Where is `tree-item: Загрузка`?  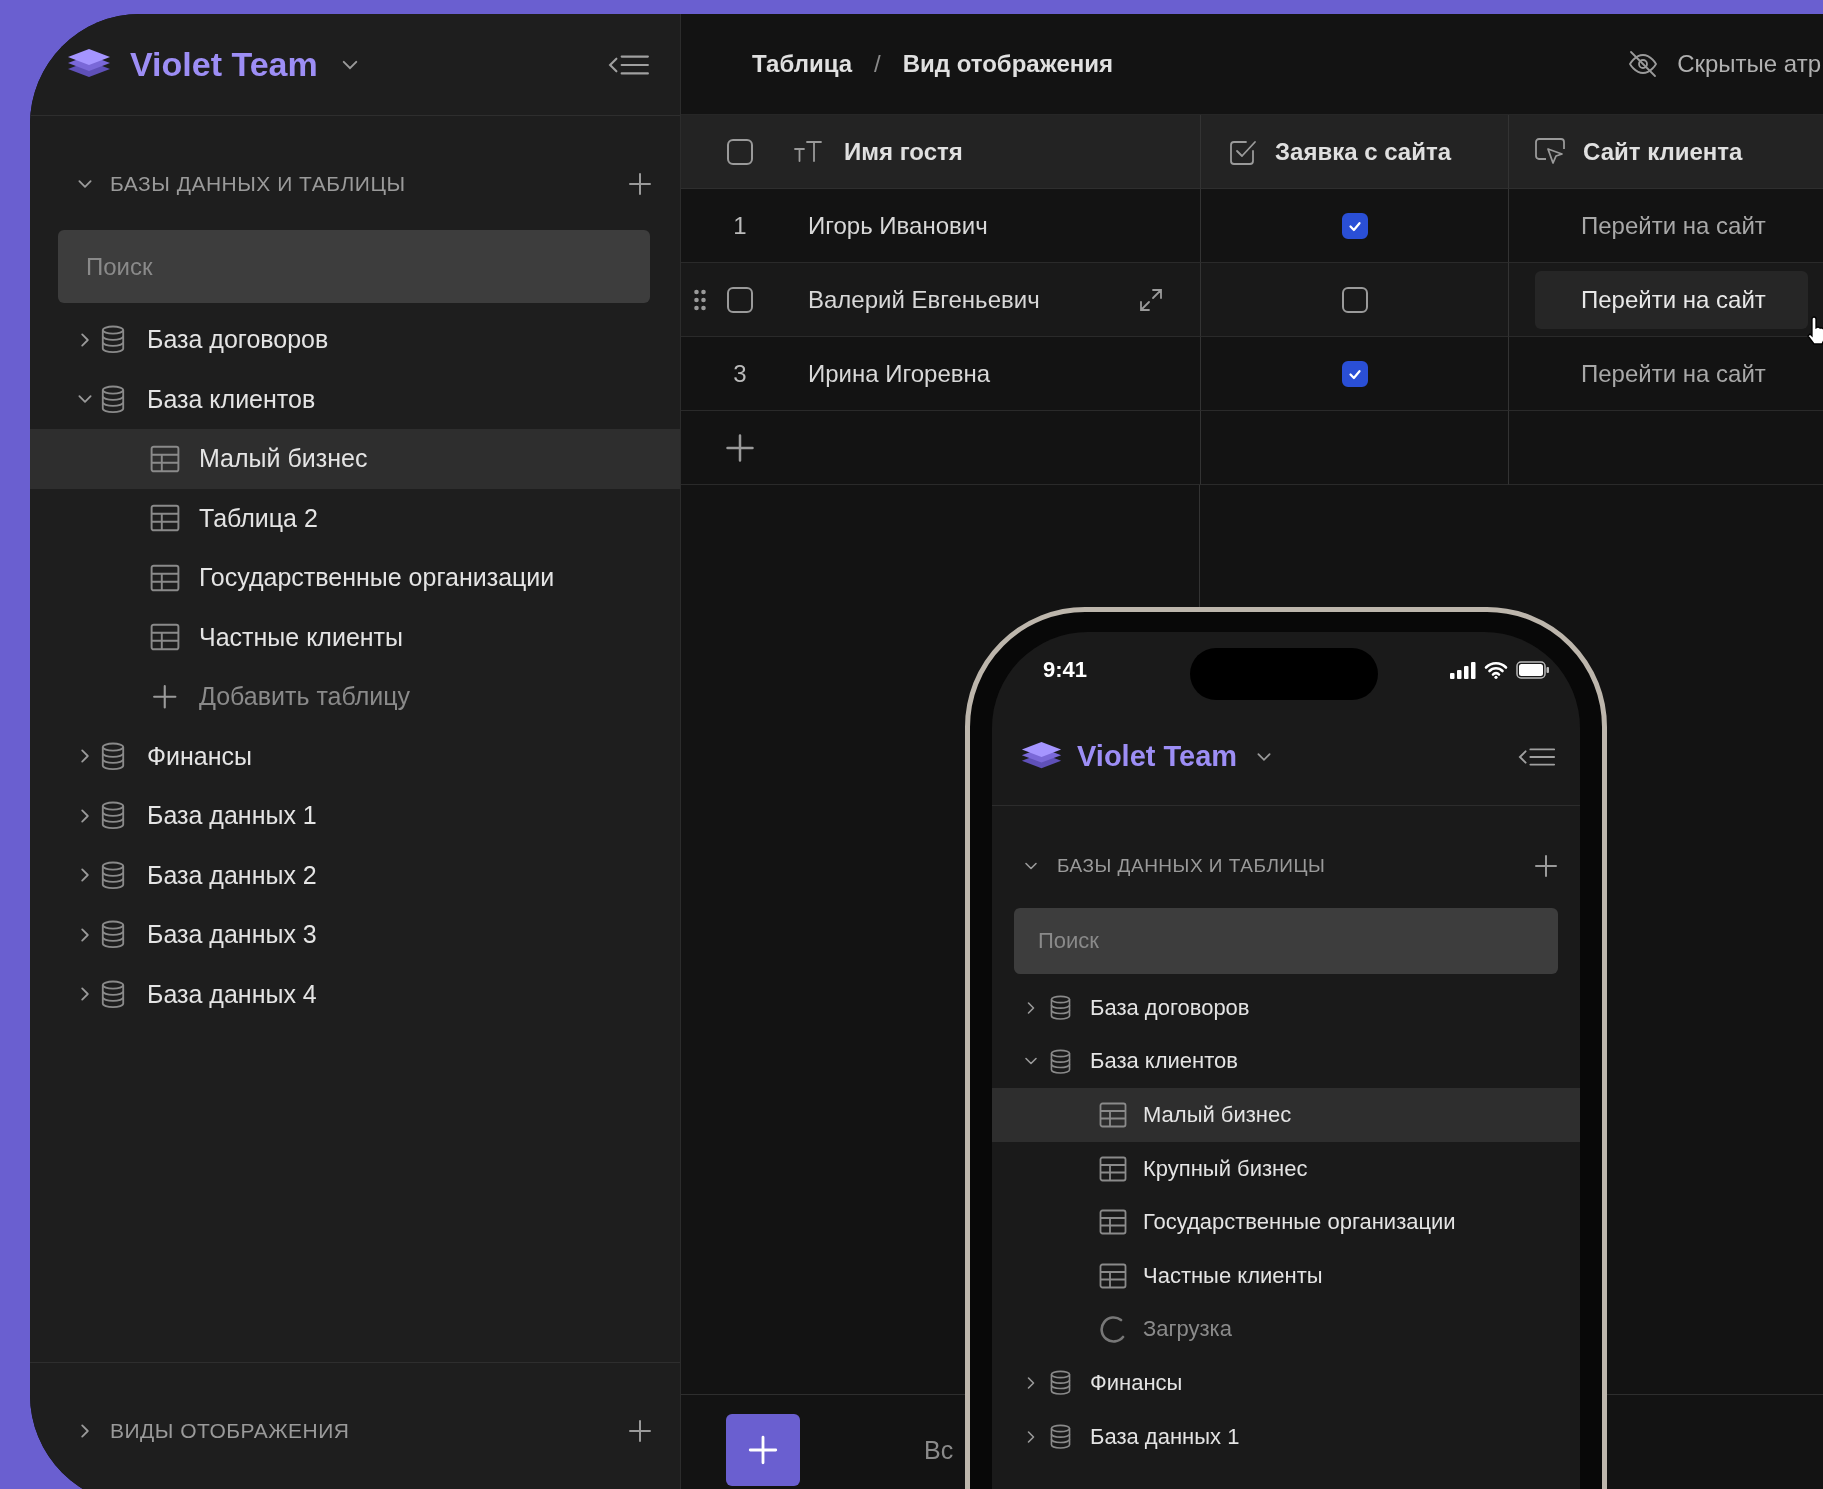 tree-item: Загрузка is located at coordinates (1286, 1329).